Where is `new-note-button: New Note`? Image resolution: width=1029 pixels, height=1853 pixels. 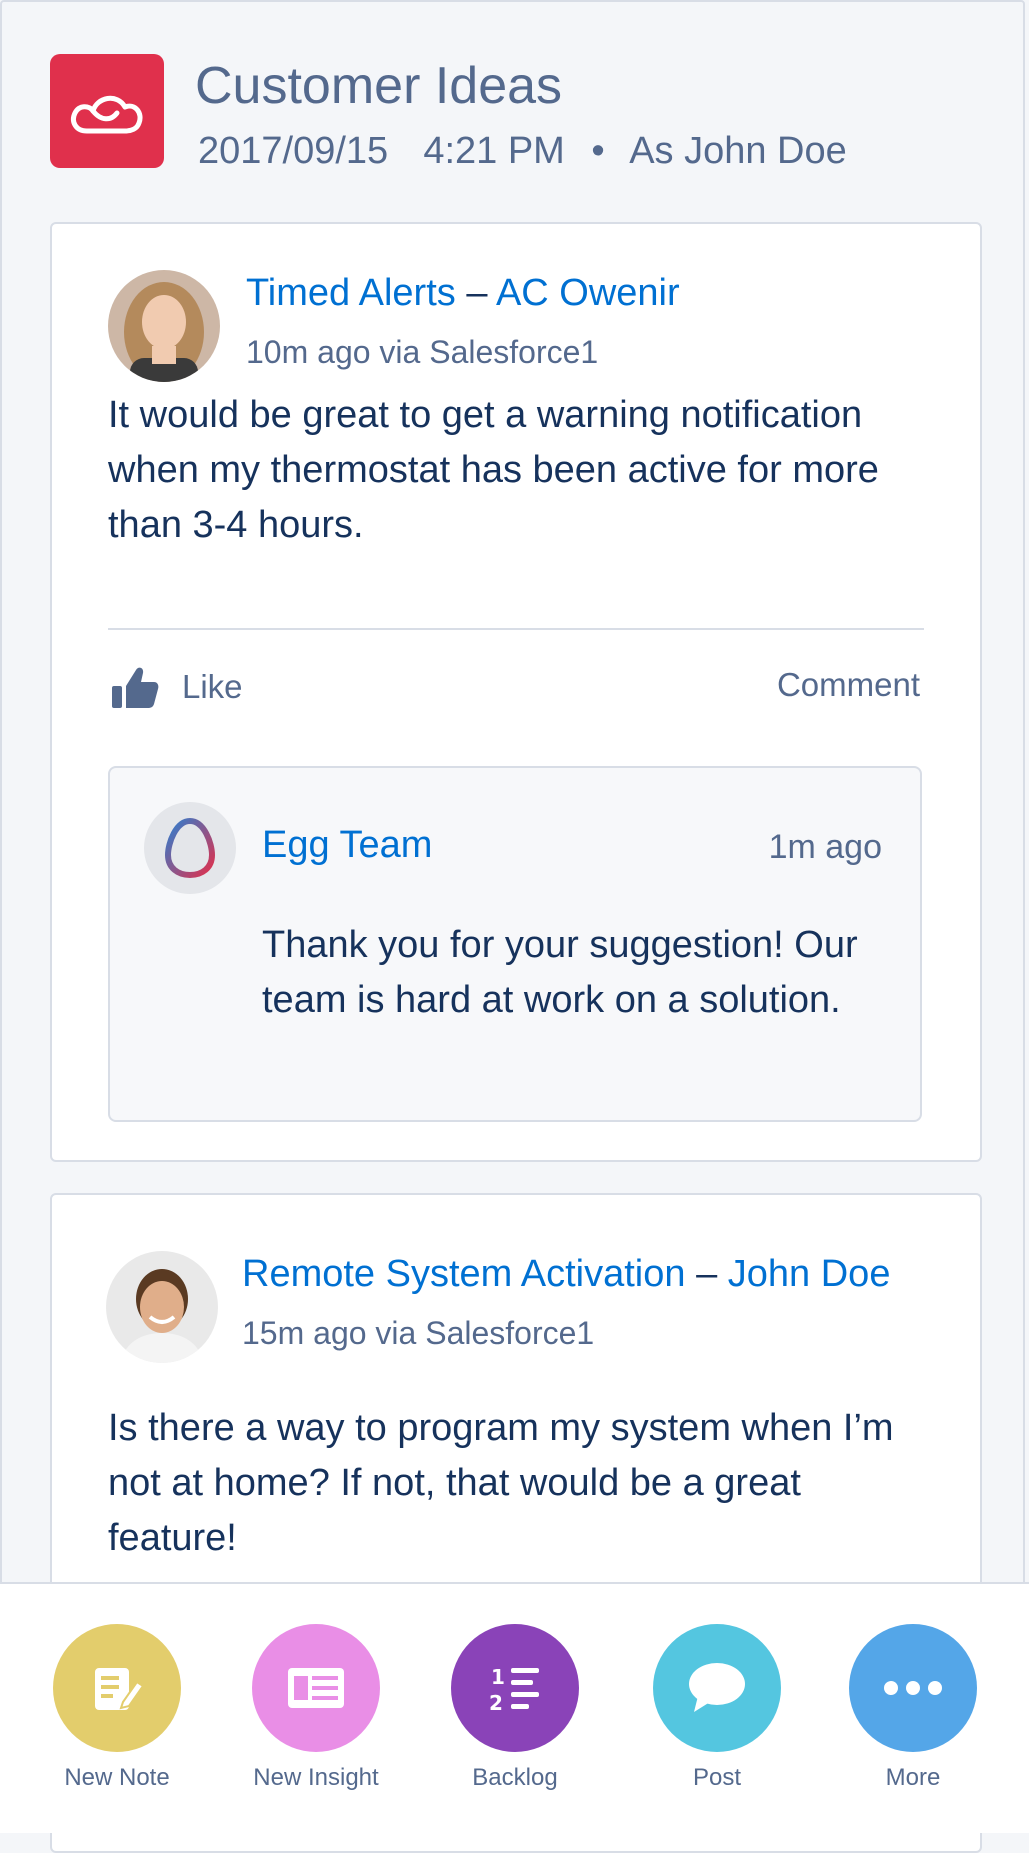 new-note-button: New Note is located at coordinates (117, 1708).